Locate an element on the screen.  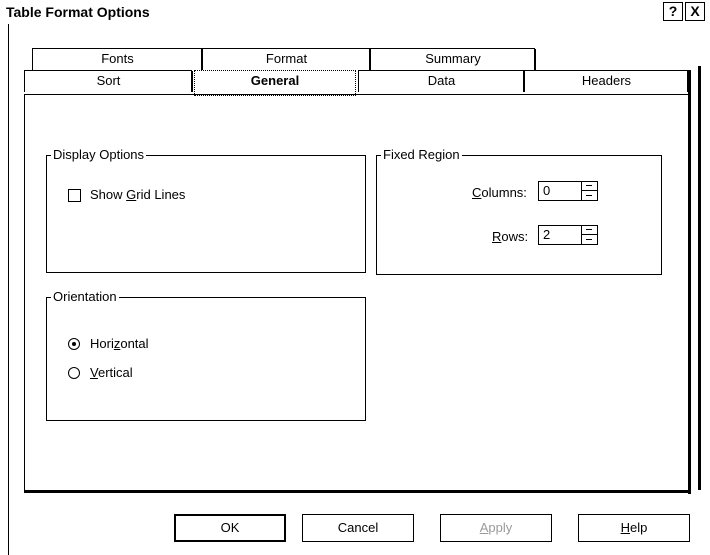
display-options-group: Display Options is located at coordinates (206, 210).